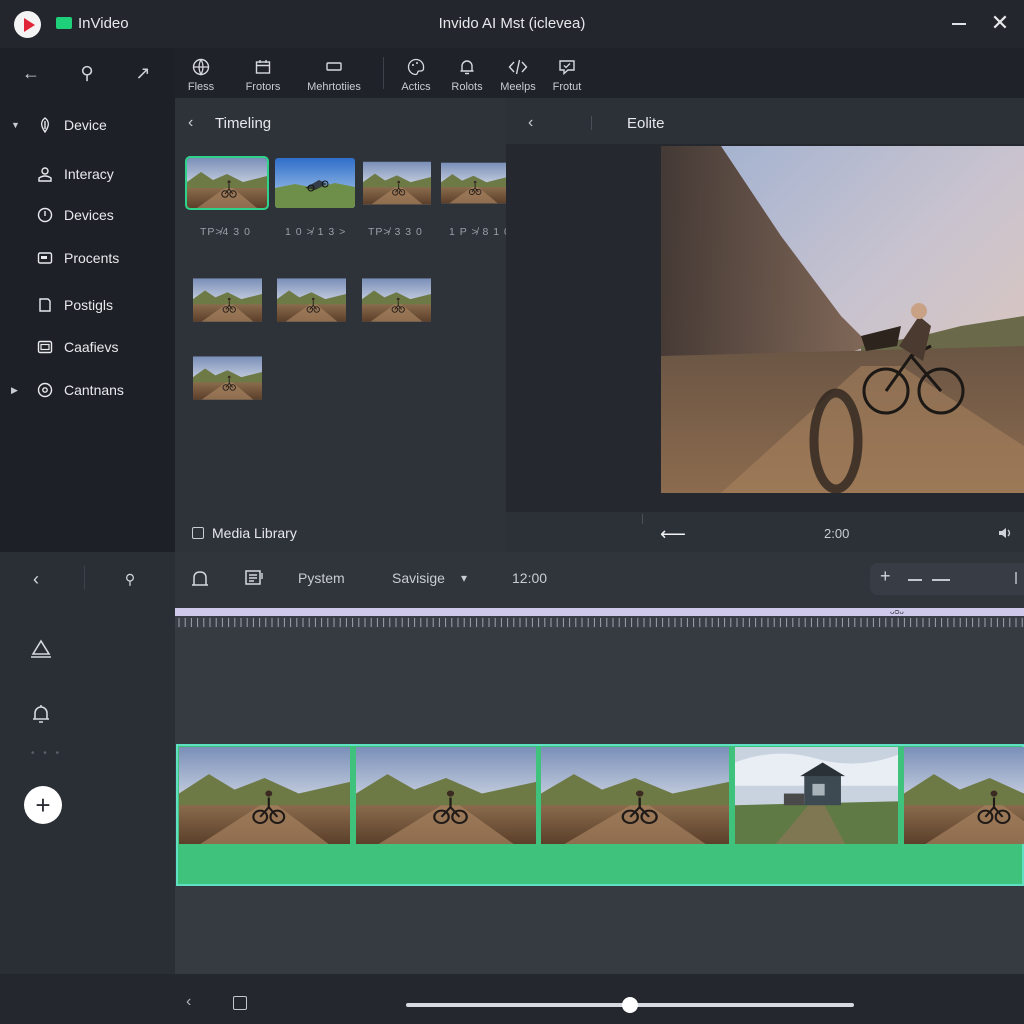  What do you see at coordinates (45, 215) in the screenshot?
I see `clock-icon` at bounding box center [45, 215].